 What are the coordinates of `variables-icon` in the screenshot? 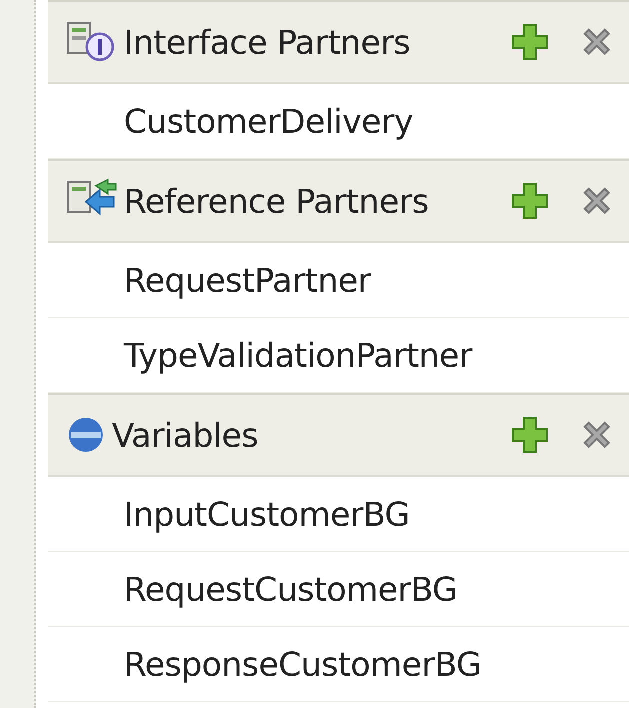 It's located at (86, 435).